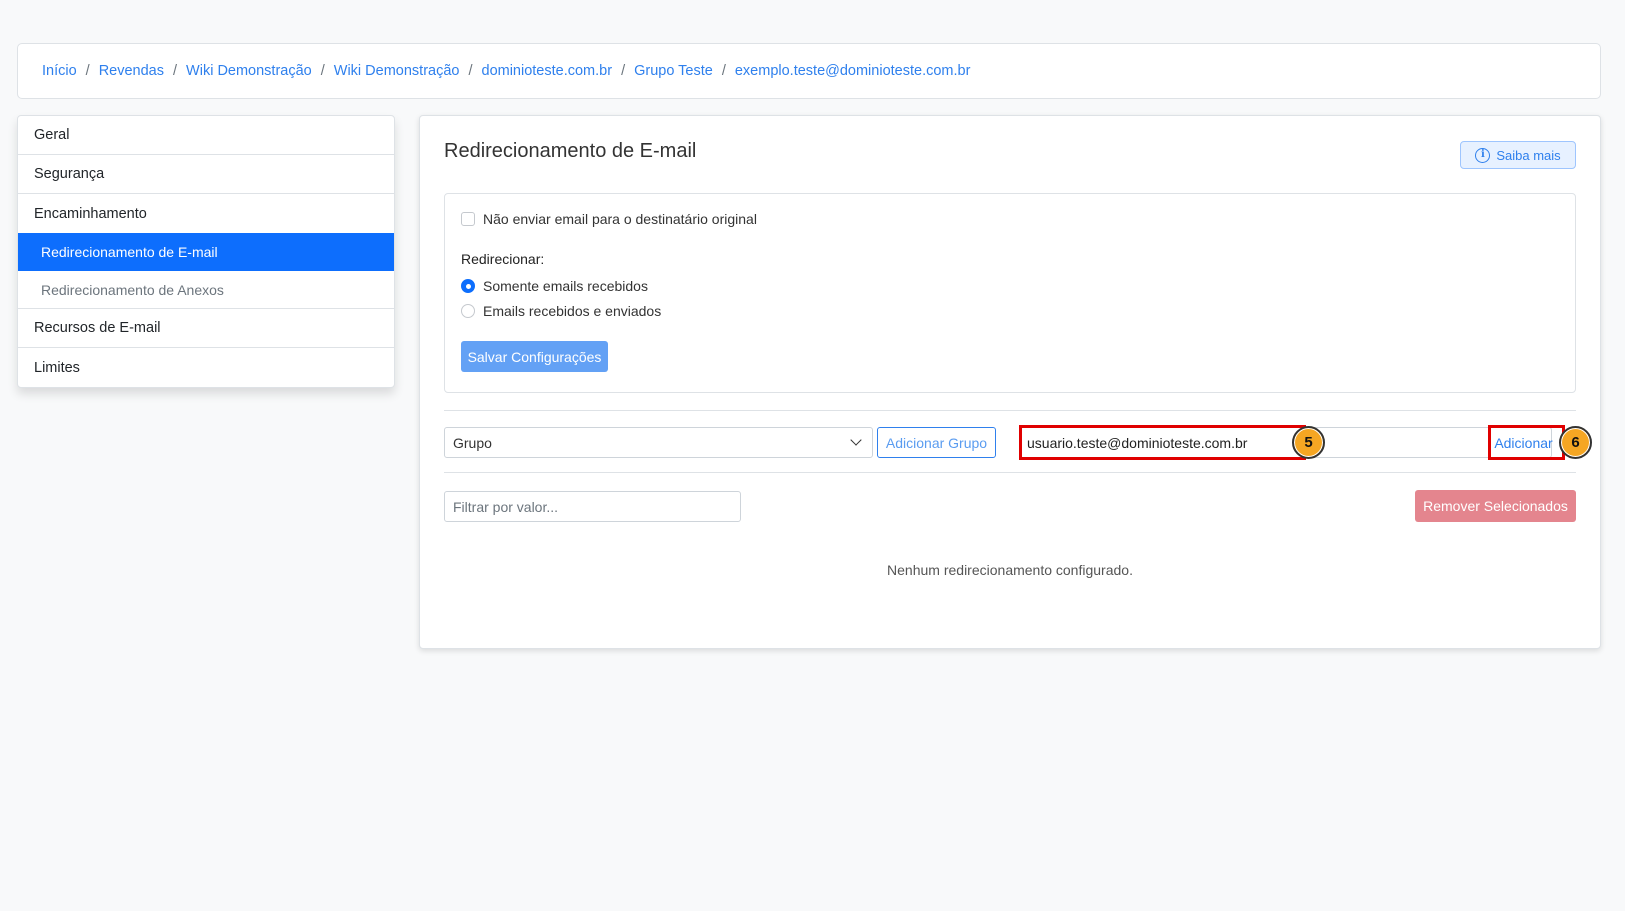  Describe the element at coordinates (468, 219) in the screenshot. I see `no-send-original-checkbox` at that location.